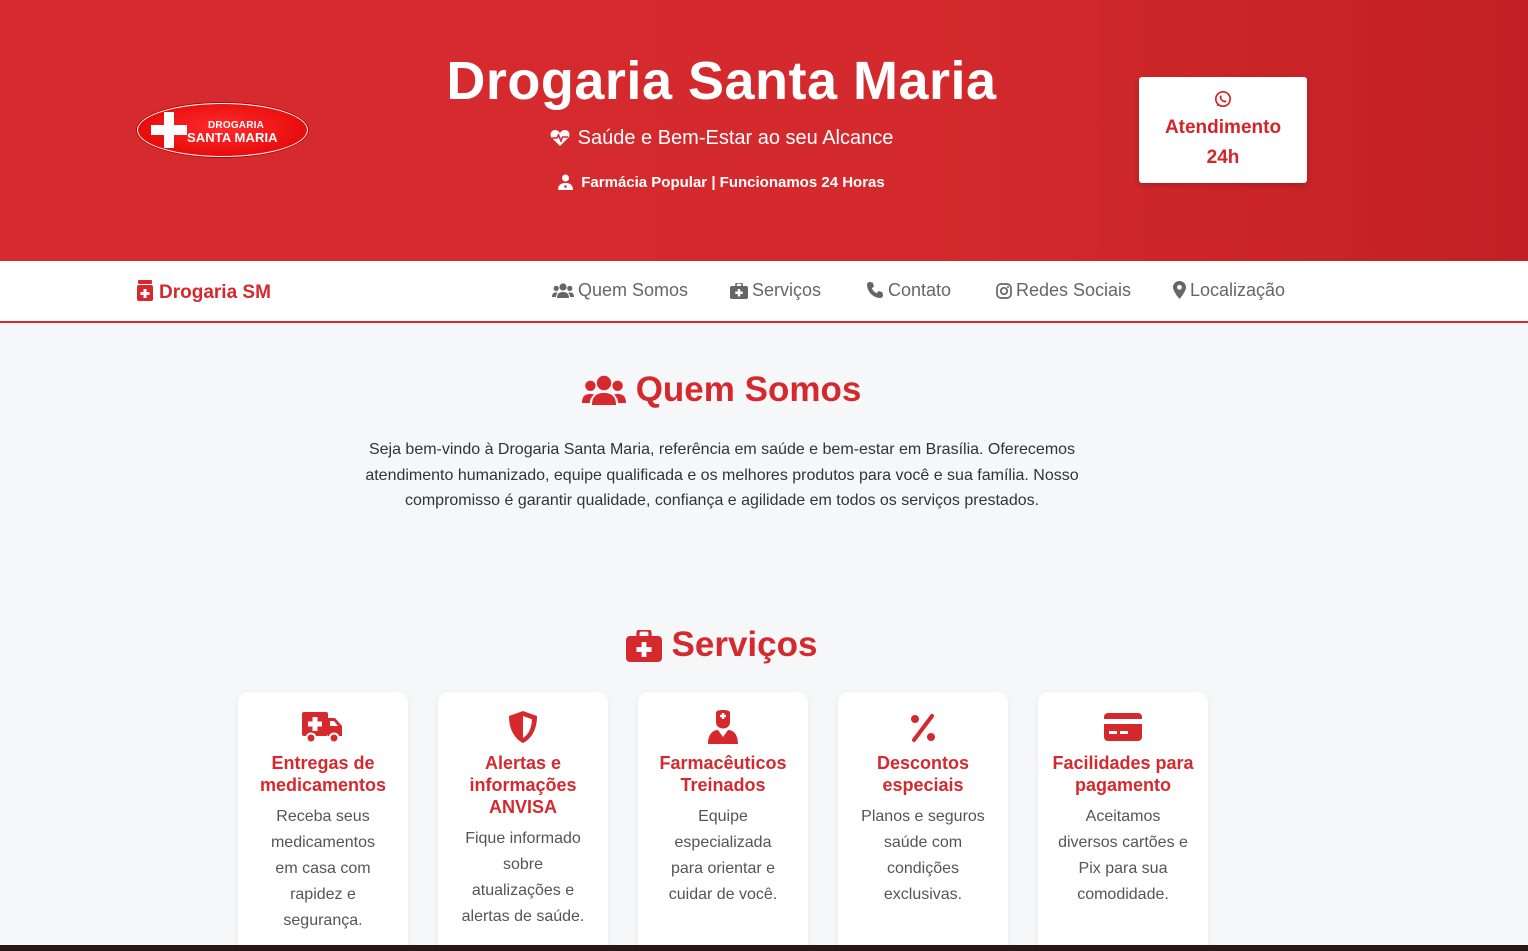 The height and width of the screenshot is (951, 1528). What do you see at coordinates (1004, 291) in the screenshot?
I see `instagram-icon` at bounding box center [1004, 291].